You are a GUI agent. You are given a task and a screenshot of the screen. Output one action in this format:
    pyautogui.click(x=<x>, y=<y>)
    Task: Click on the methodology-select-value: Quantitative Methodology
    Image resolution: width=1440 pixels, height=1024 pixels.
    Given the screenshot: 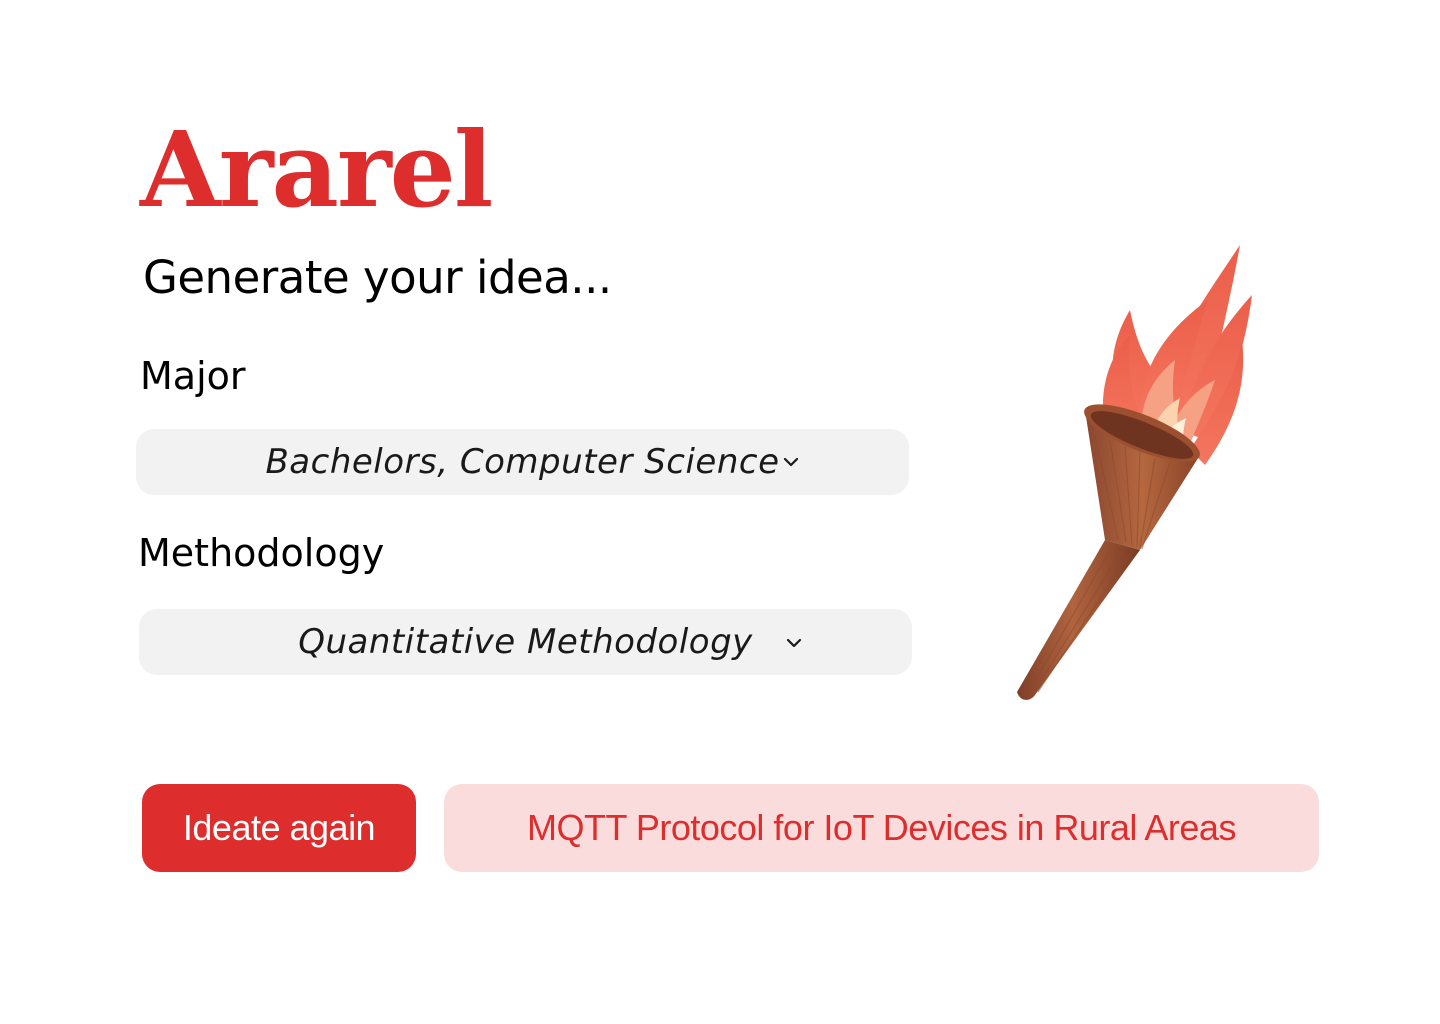 What is the action you would take?
    pyautogui.click(x=525, y=642)
    